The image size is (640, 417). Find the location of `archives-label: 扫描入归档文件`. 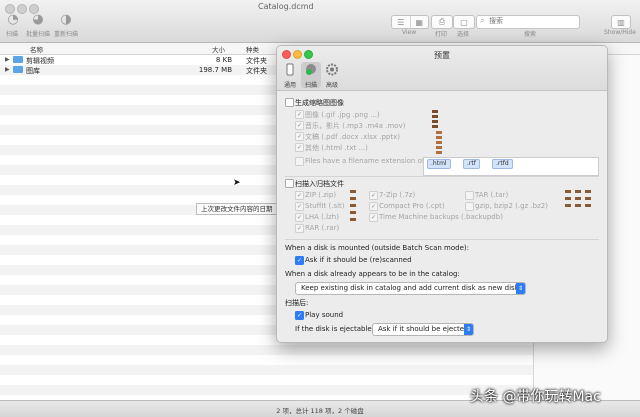

archives-label: 扫描入归档文件 is located at coordinates (319, 184).